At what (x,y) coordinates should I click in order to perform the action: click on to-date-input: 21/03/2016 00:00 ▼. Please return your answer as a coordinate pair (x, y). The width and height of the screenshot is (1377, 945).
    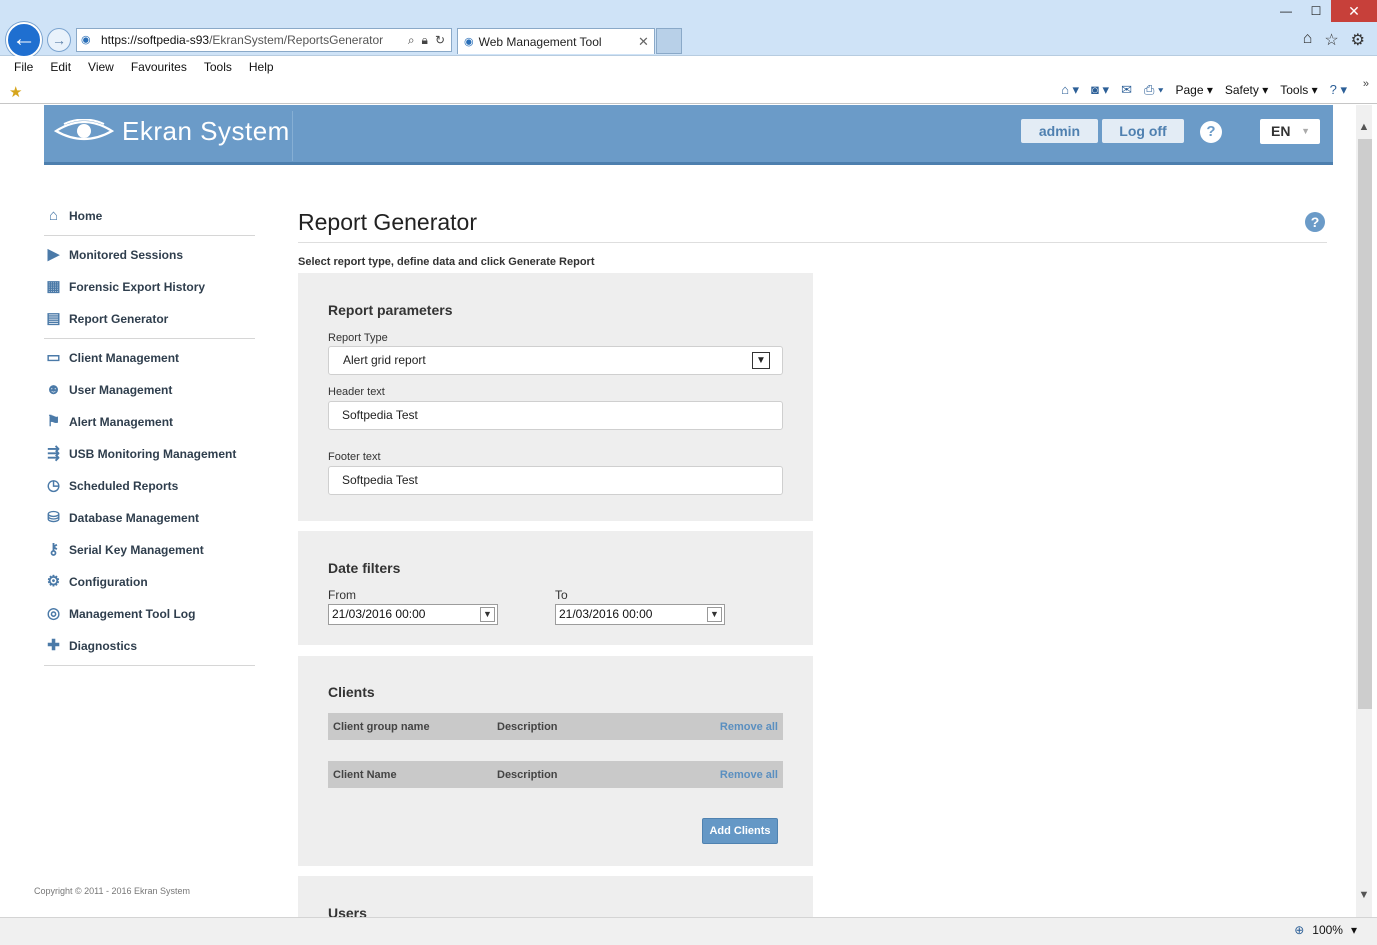
    Looking at the image, I should click on (640, 614).